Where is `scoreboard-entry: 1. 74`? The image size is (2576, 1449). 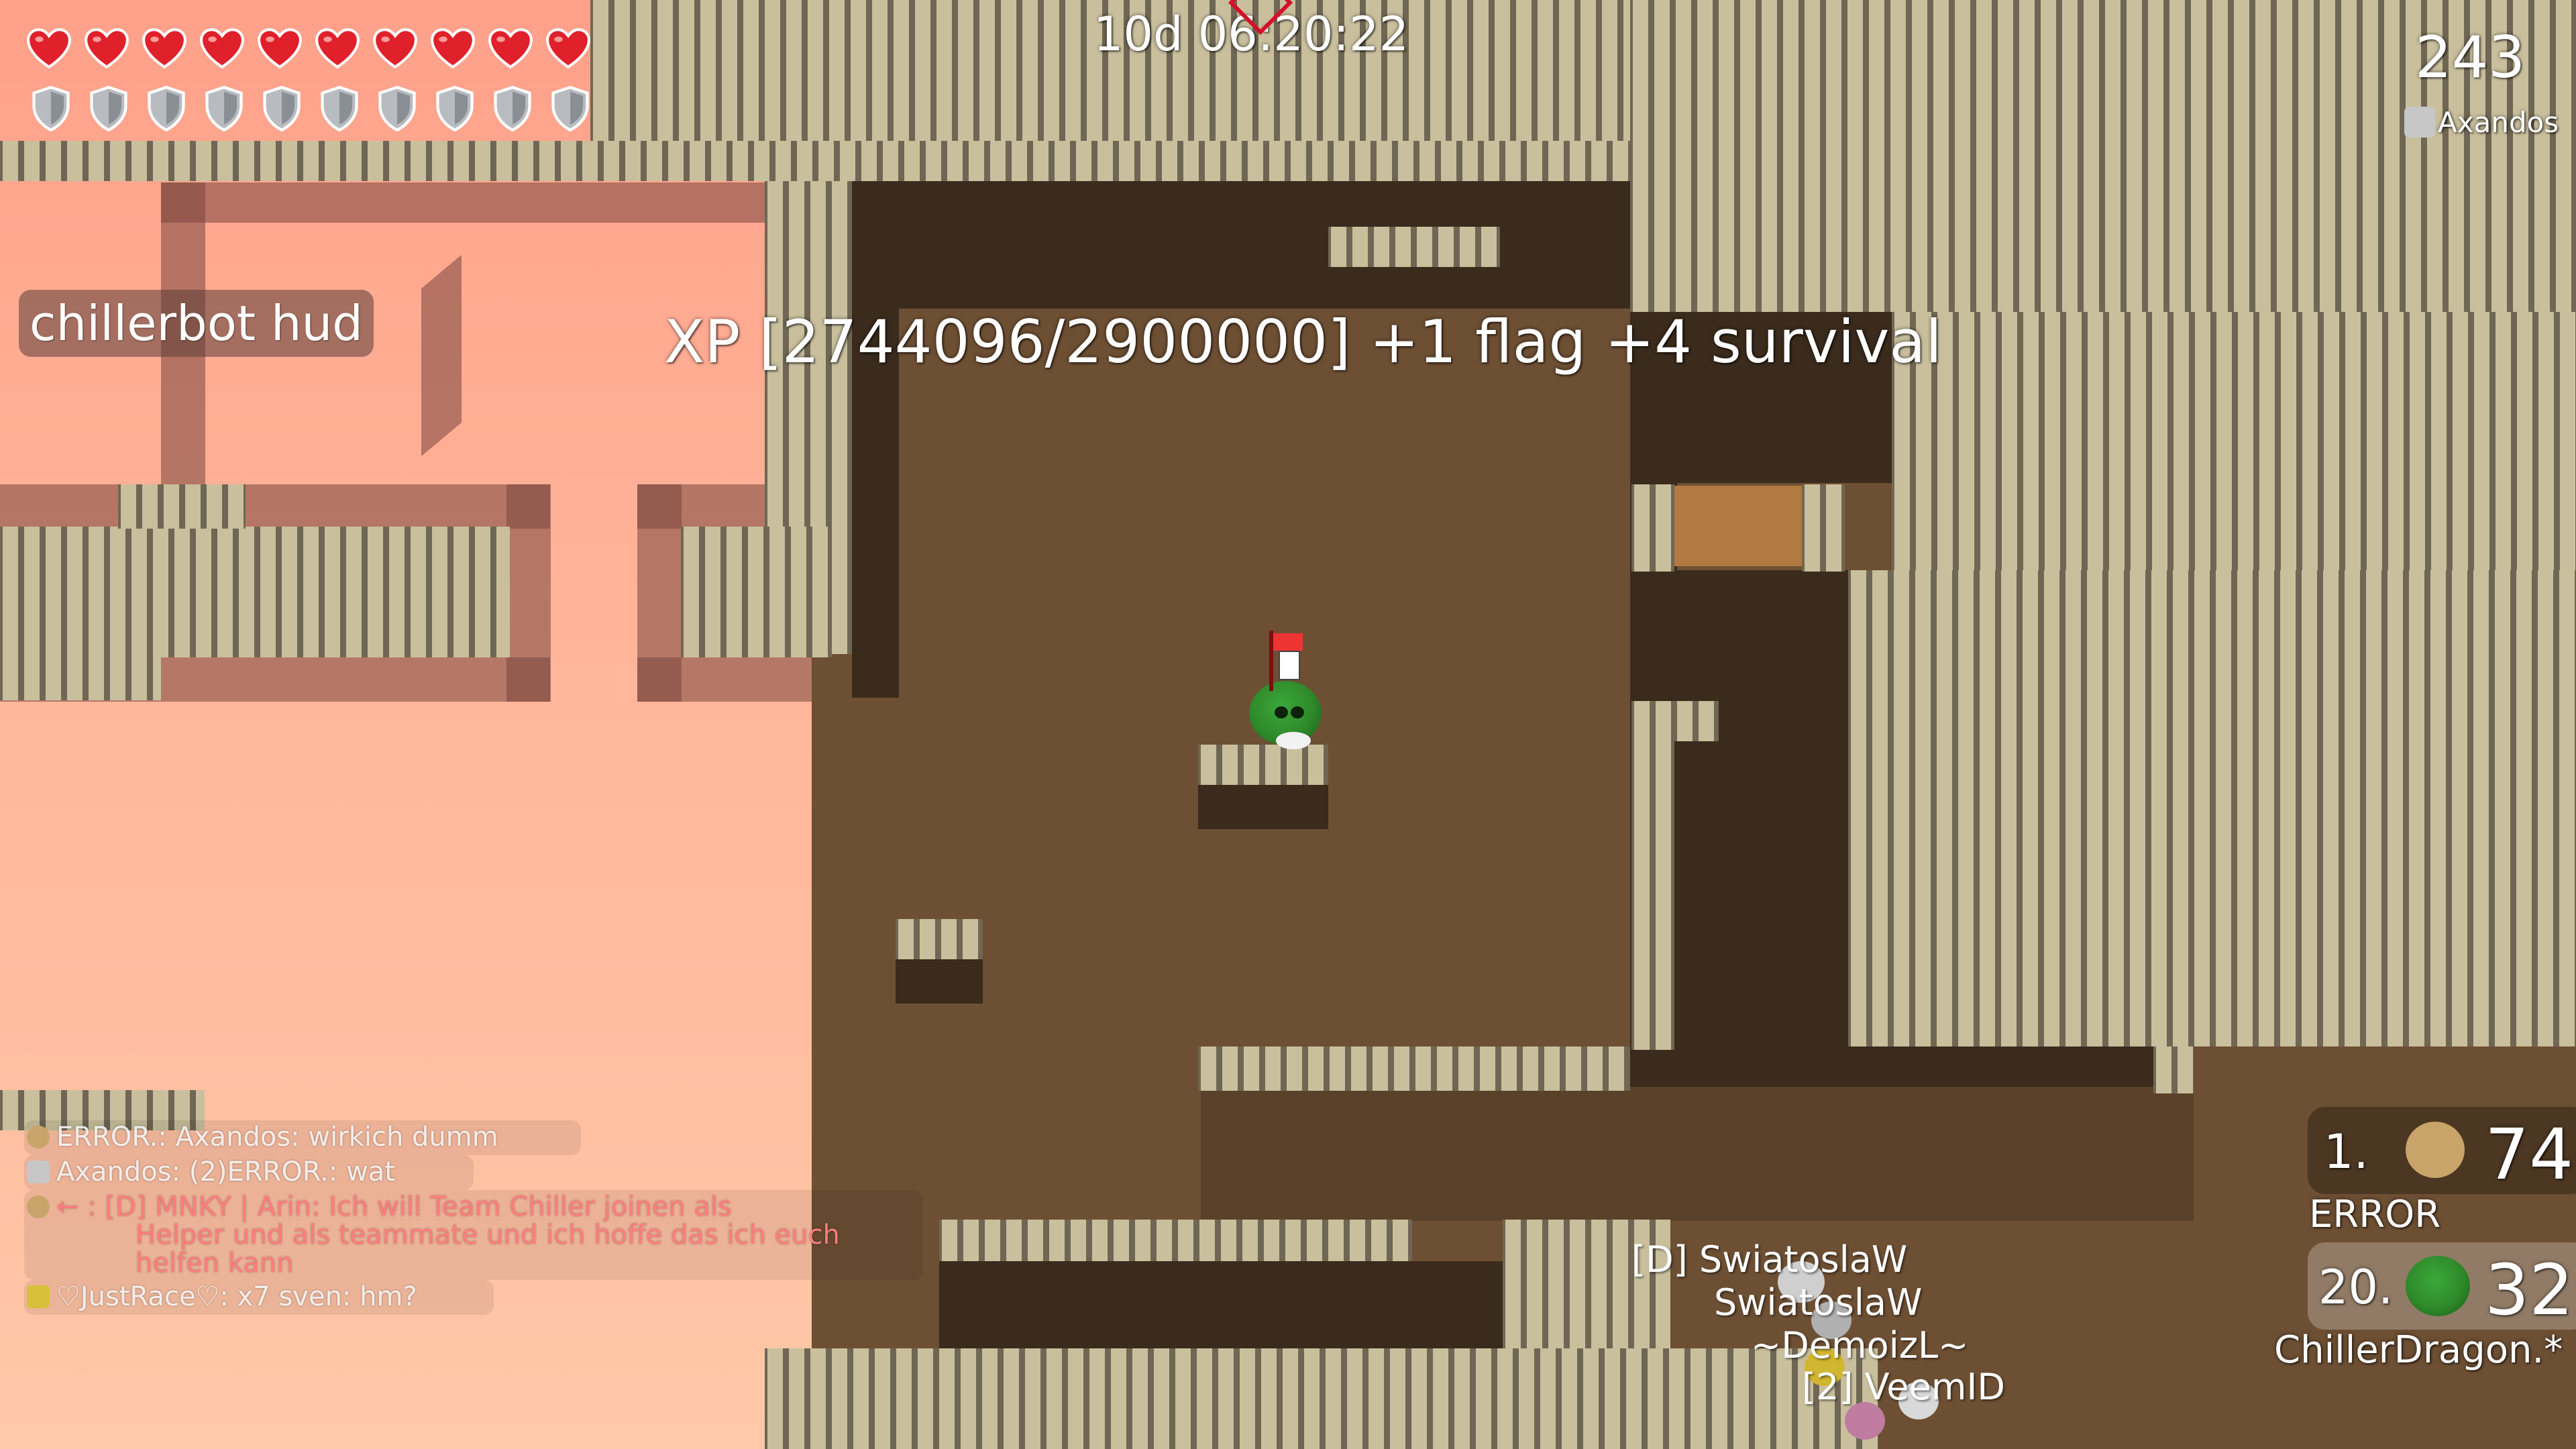 scoreboard-entry: 1. 74 is located at coordinates (2442, 1151).